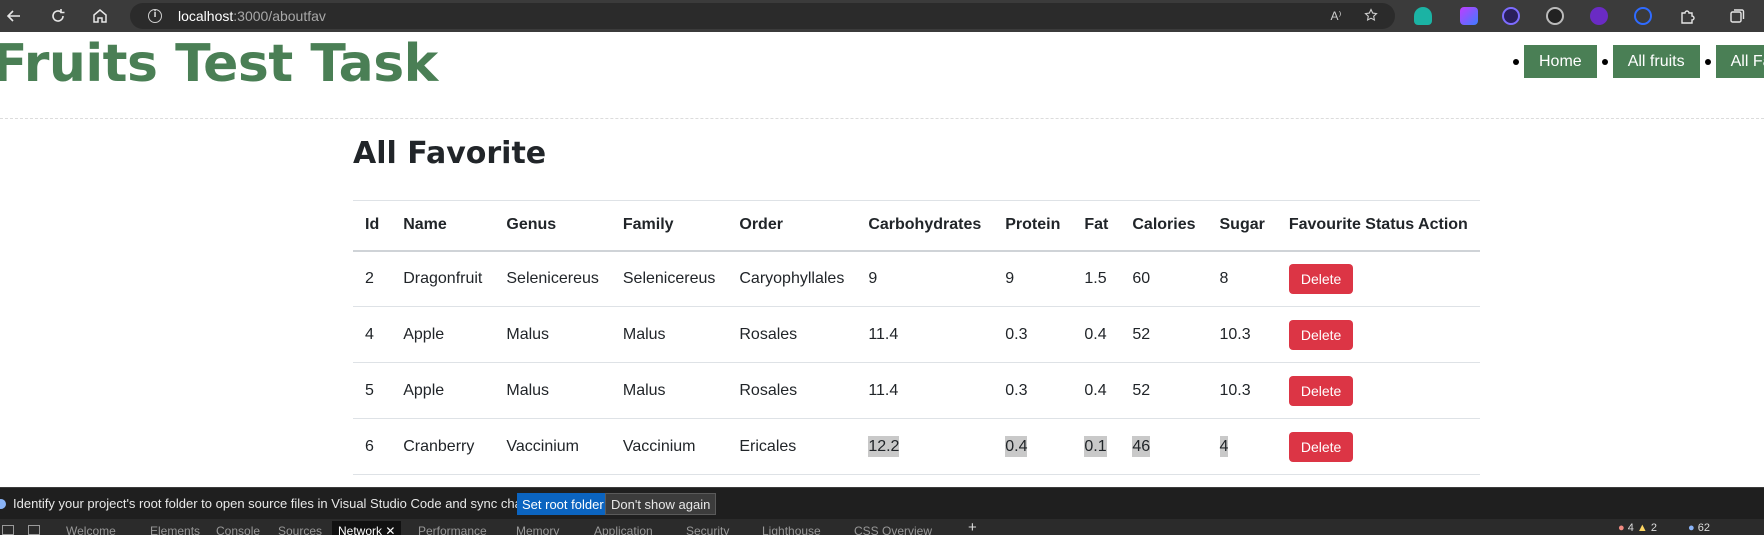  What do you see at coordinates (552, 278) in the screenshot?
I see `cell-genus: Selenicereus` at bounding box center [552, 278].